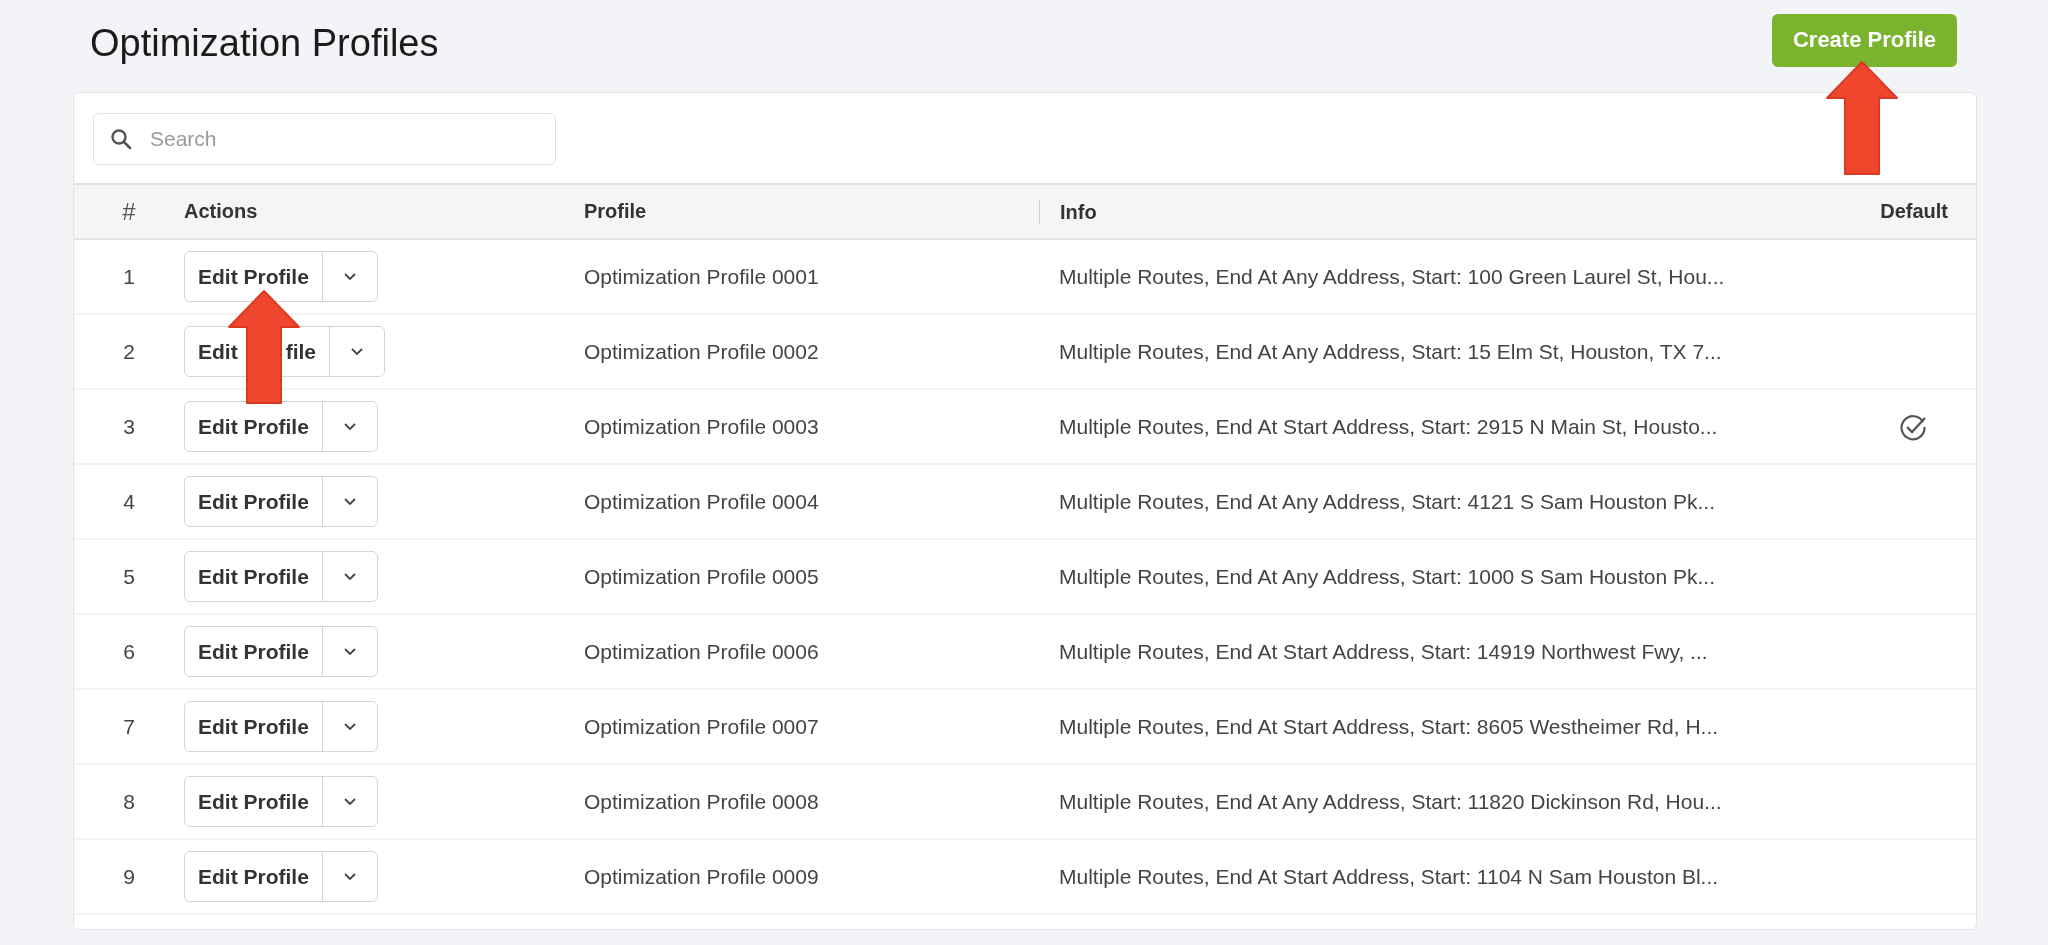  Describe the element at coordinates (121, 139) in the screenshot. I see `search-icon` at that location.